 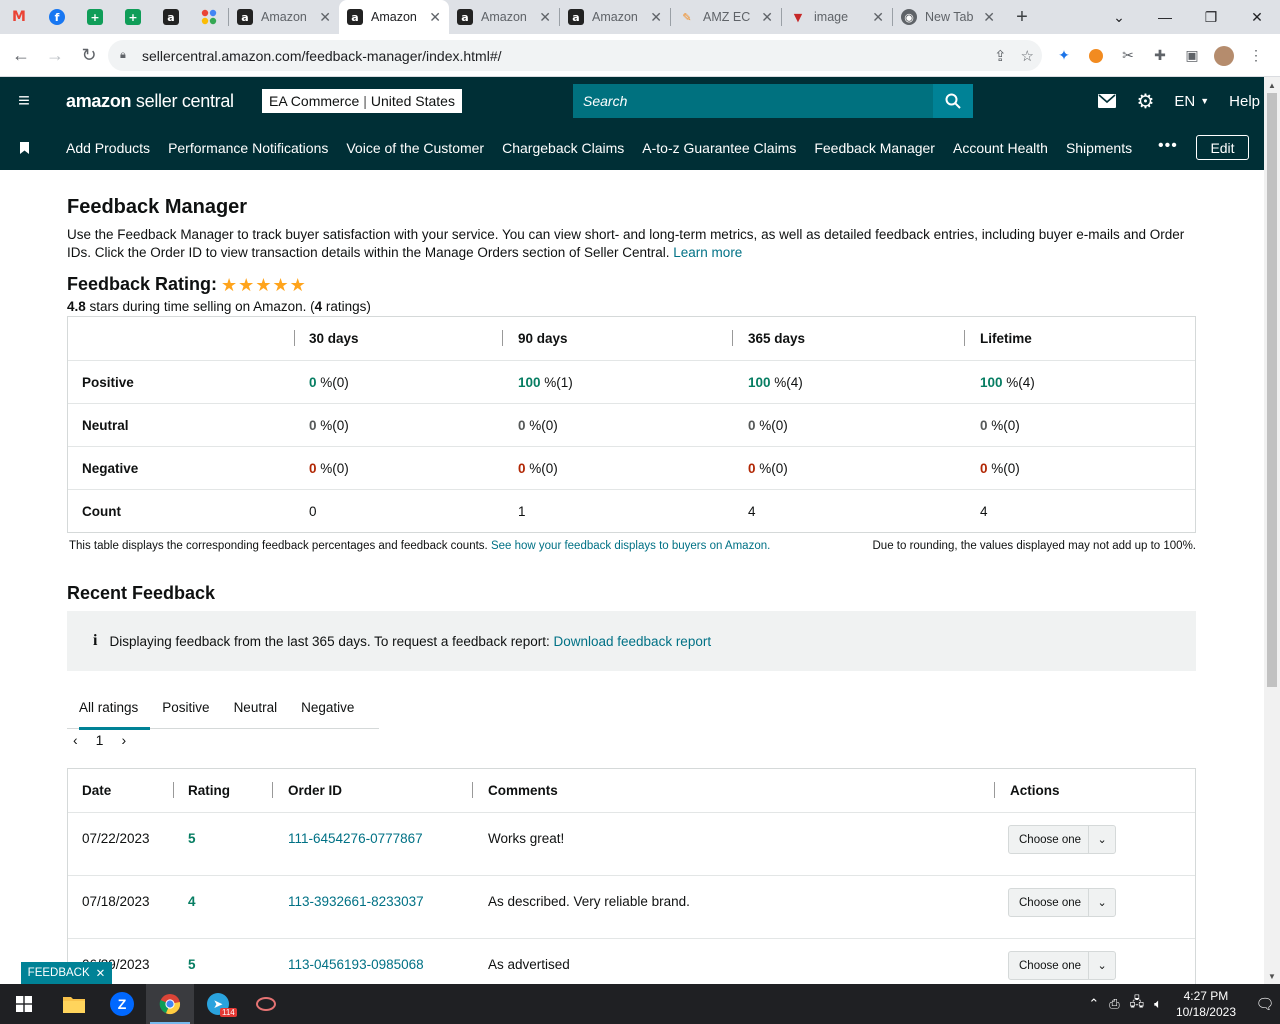 I want to click on page-scrollbar: ▲ ▼, so click(x=1272, y=530).